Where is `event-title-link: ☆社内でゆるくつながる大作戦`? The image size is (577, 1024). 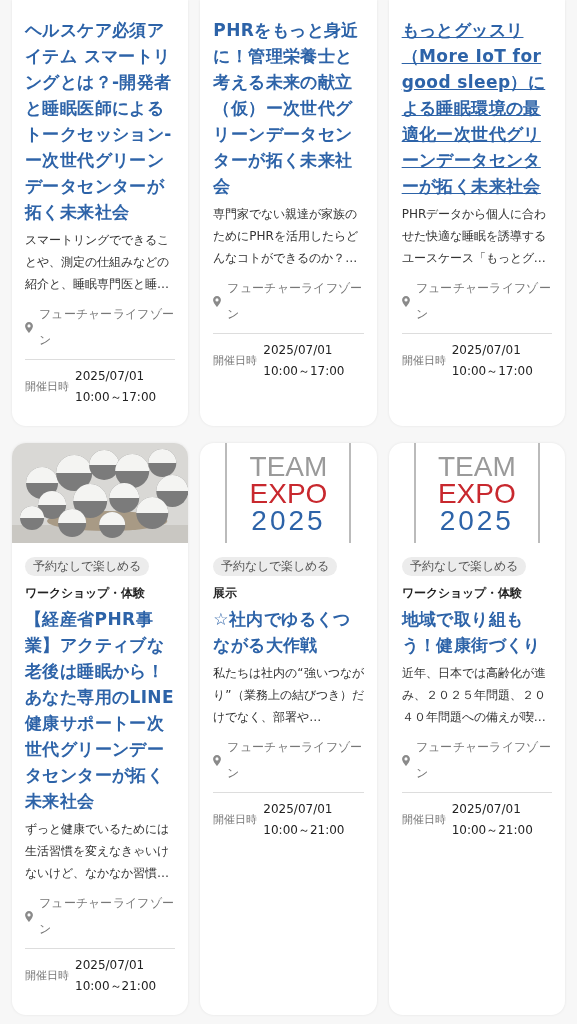
event-title-link: ☆社内でゆるくつながる大作戦 is located at coordinates (288, 632).